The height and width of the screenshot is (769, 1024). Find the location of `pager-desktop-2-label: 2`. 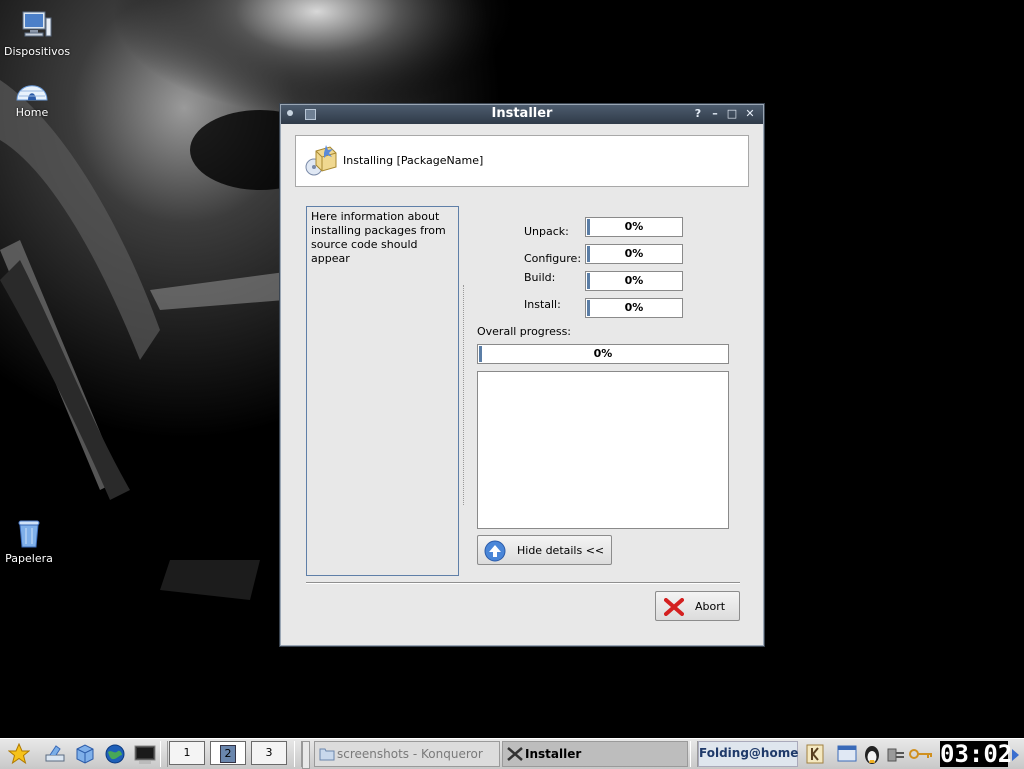

pager-desktop-2-label: 2 is located at coordinates (228, 754).